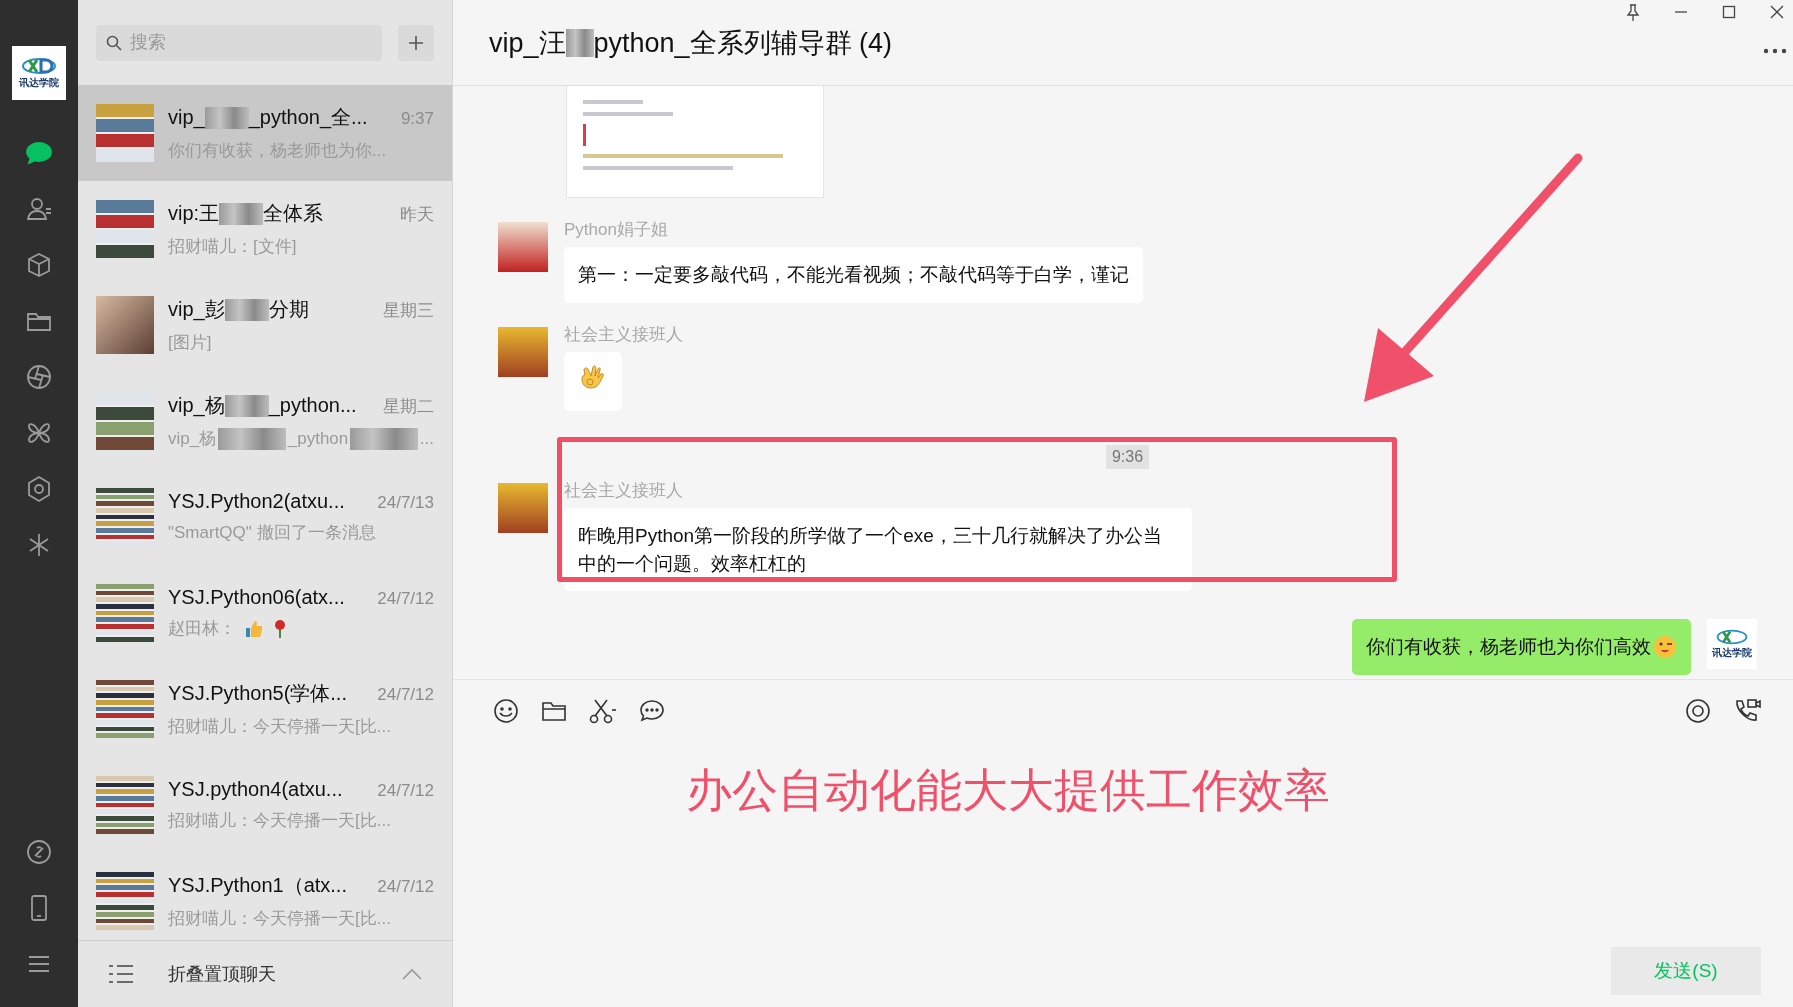 The image size is (1793, 1007). What do you see at coordinates (616, 230) in the screenshot?
I see `sender-name: Python娟子姐` at bounding box center [616, 230].